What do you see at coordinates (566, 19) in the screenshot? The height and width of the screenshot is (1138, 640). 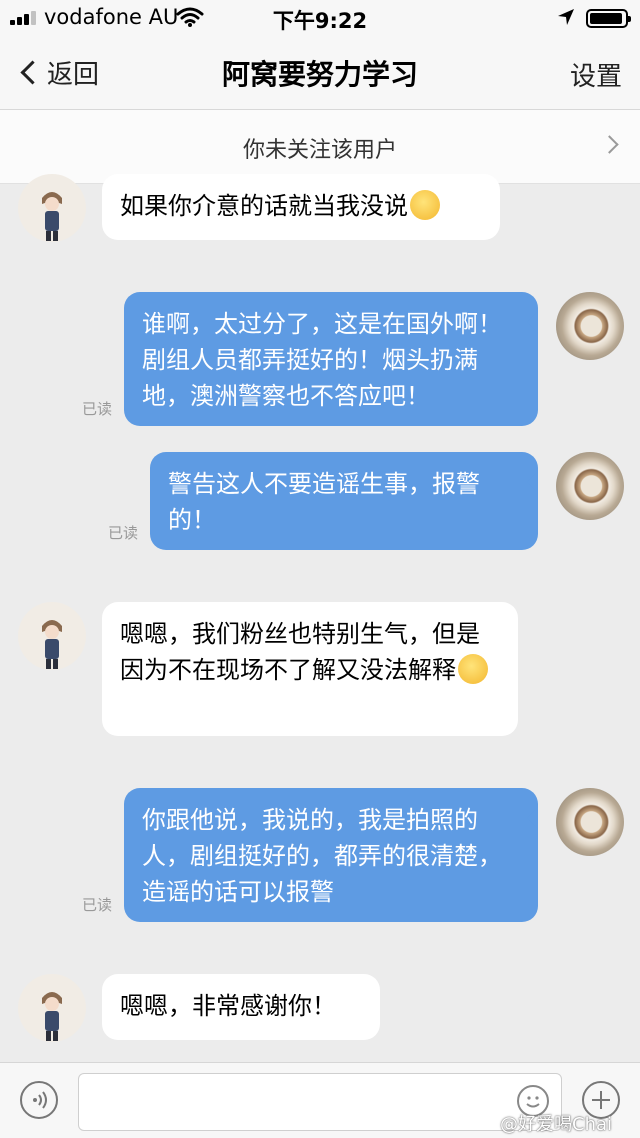 I see `location-arrow-icon` at bounding box center [566, 19].